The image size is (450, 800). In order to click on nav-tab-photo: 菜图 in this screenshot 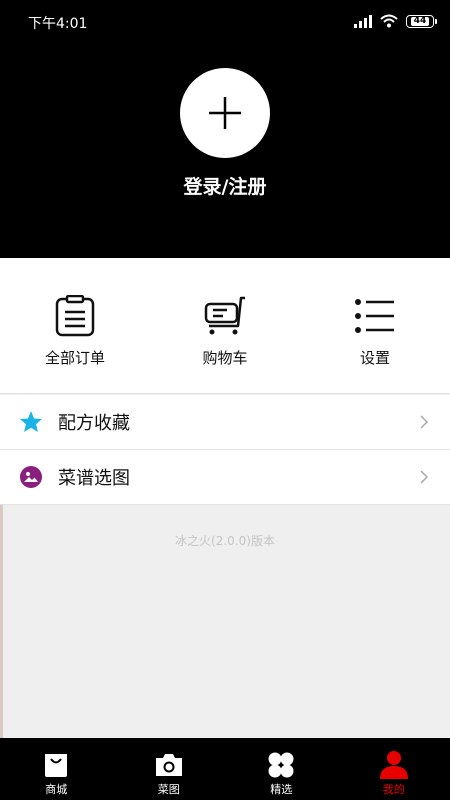, I will do `click(169, 769)`.